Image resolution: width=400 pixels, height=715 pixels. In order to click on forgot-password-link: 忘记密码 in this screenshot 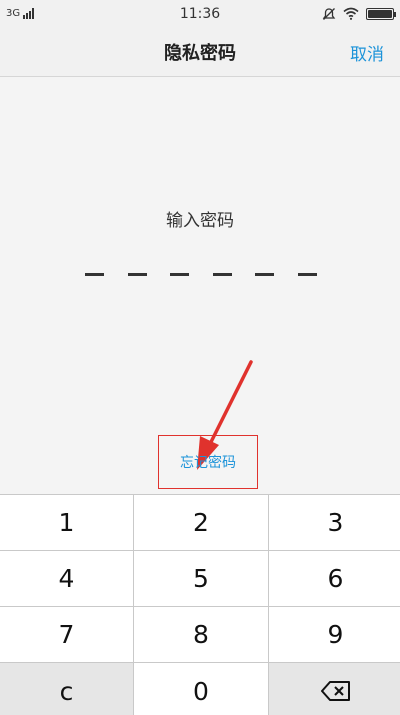, I will do `click(208, 462)`.